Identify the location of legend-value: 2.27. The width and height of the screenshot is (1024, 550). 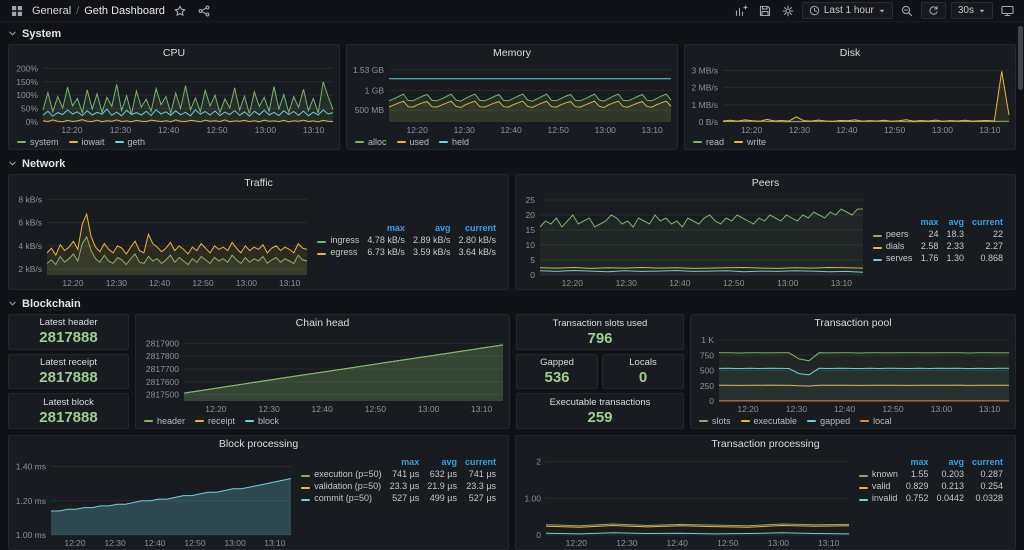
(994, 246).